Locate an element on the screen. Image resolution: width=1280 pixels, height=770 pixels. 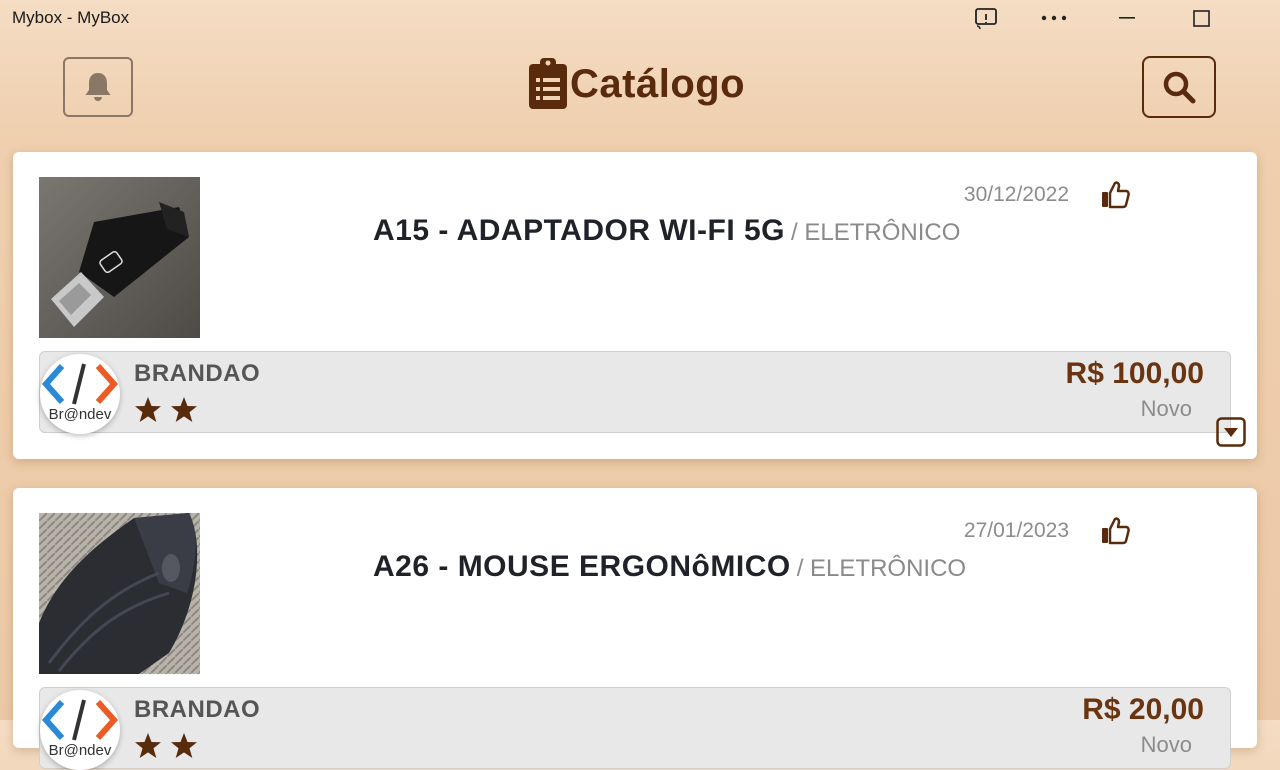
product-title: A26 - MOUSE ERGONôMICO / ELETRÔNICO is located at coordinates (669, 567).